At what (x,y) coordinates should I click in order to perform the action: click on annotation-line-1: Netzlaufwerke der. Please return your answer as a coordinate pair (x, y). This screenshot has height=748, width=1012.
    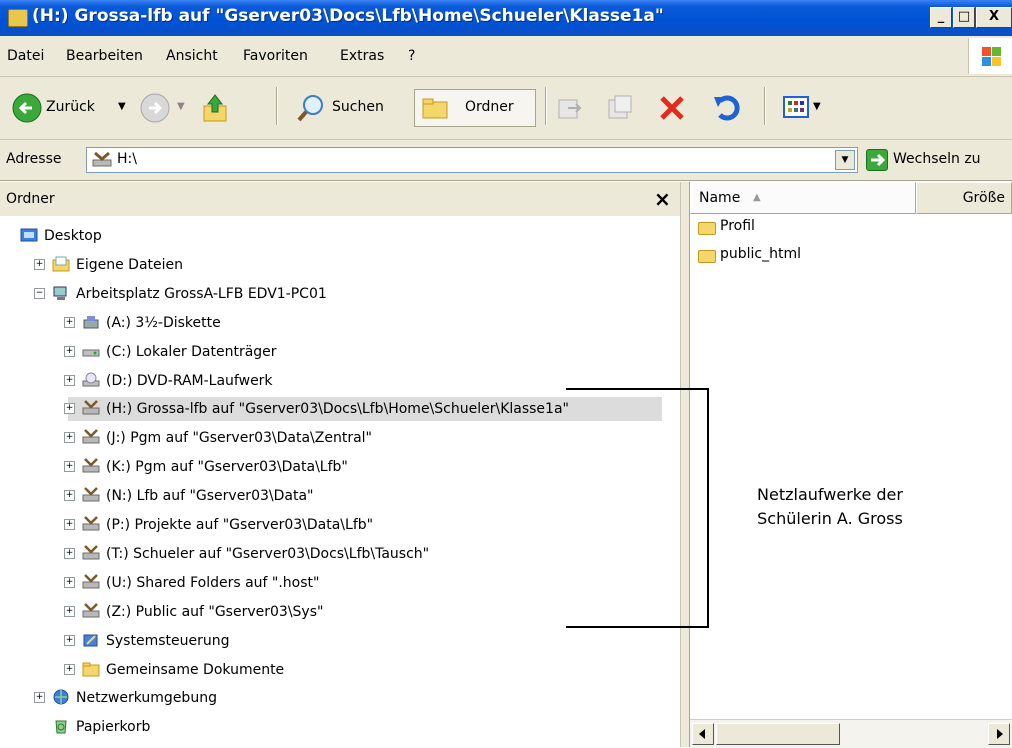
    Looking at the image, I should click on (830, 494).